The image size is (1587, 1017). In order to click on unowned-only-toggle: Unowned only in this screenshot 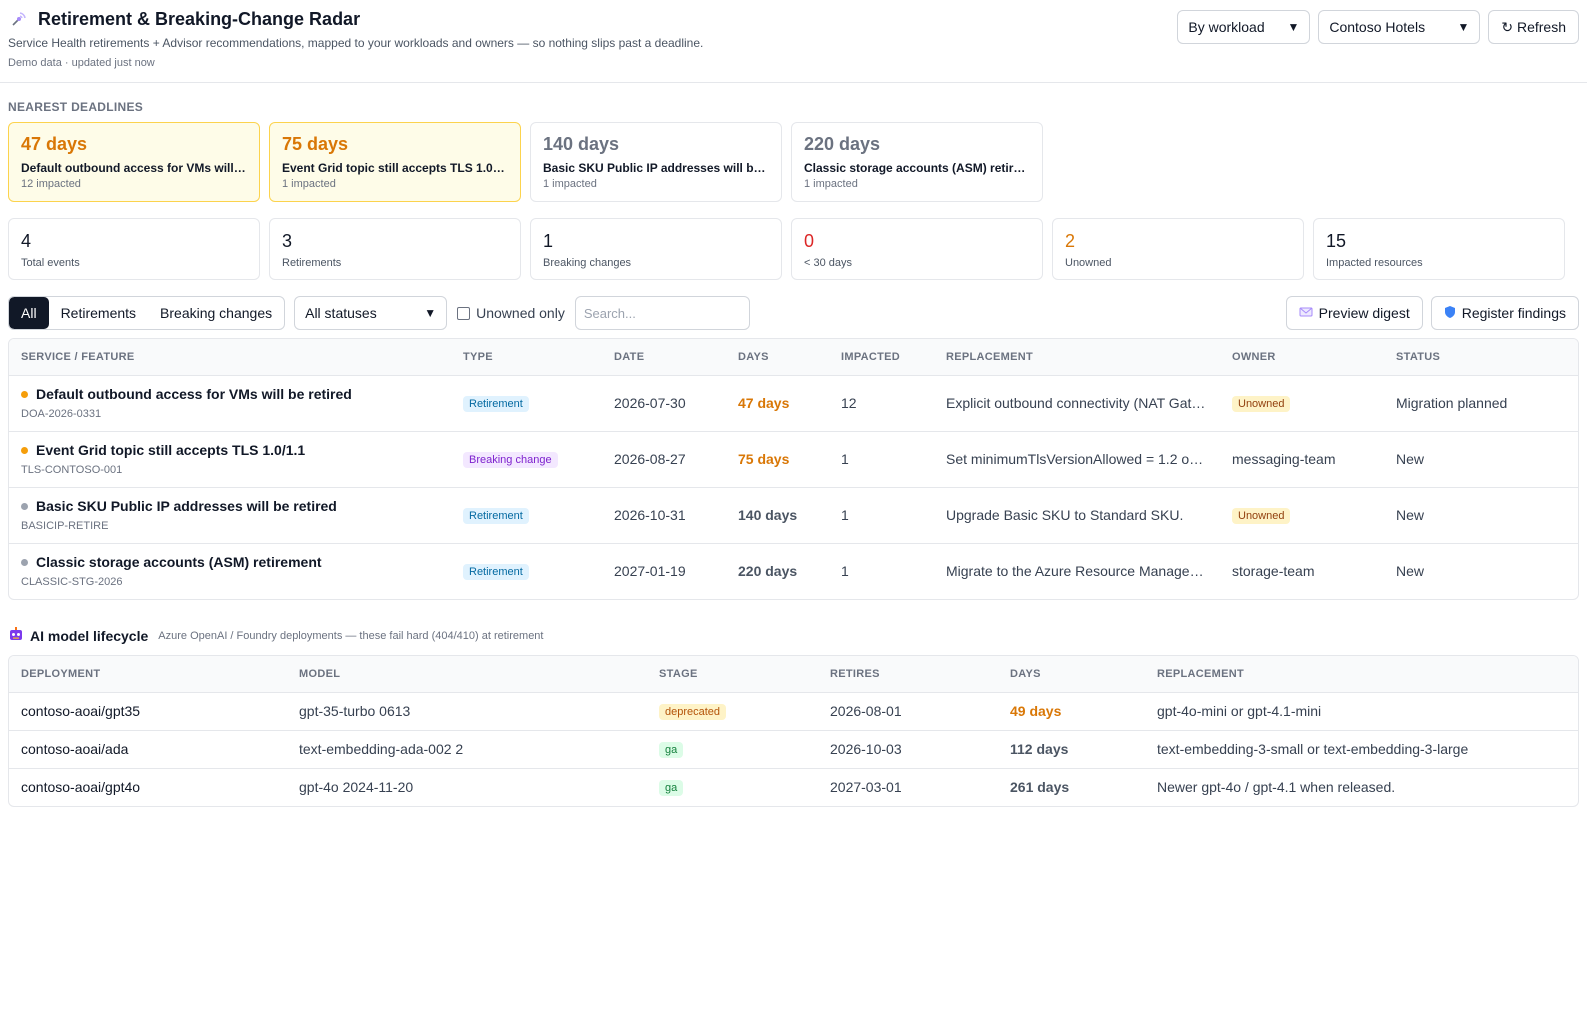, I will do `click(511, 313)`.